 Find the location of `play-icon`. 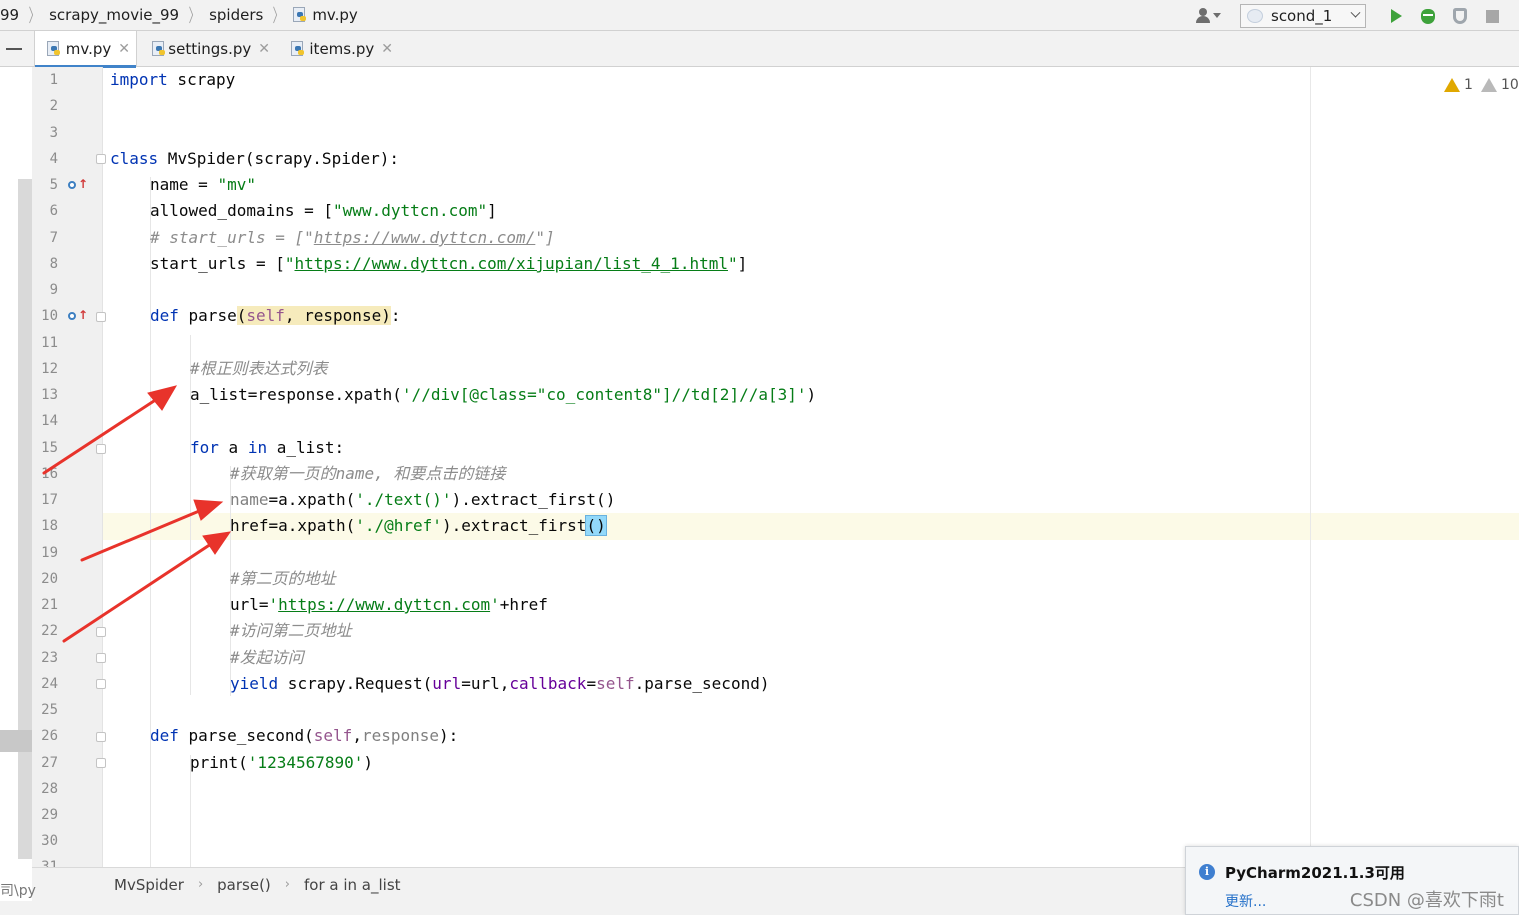

play-icon is located at coordinates (1396, 15).